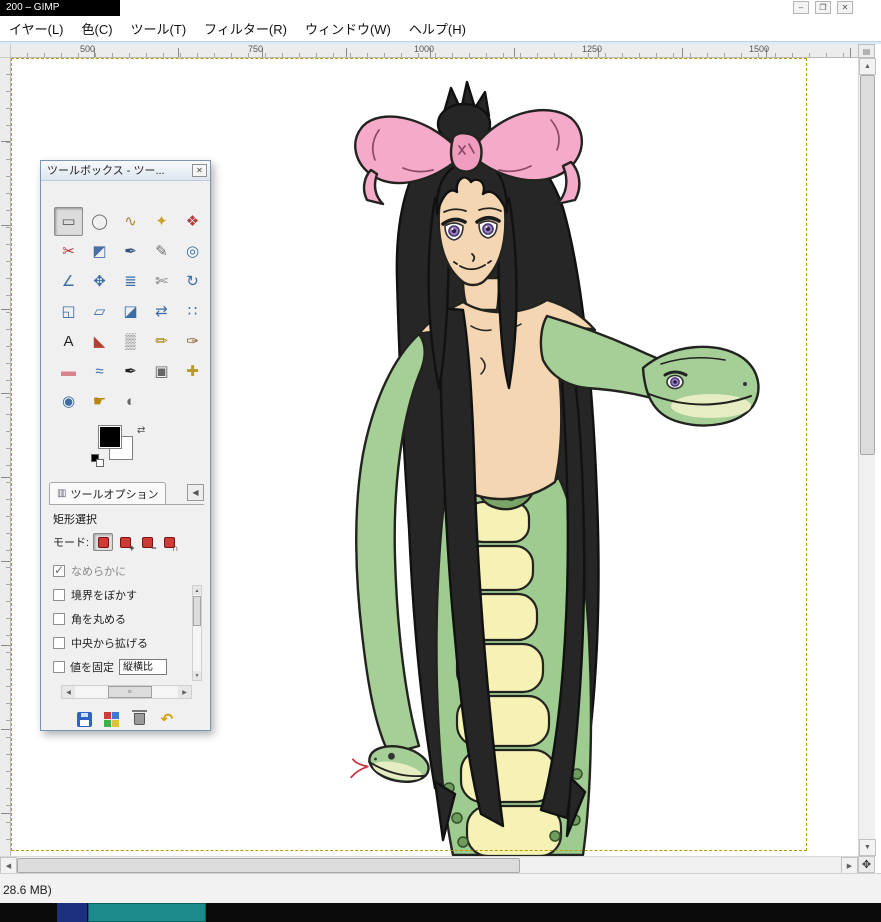 The height and width of the screenshot is (922, 881). Describe the element at coordinates (84, 719) in the screenshot. I see `save-options-button` at that location.